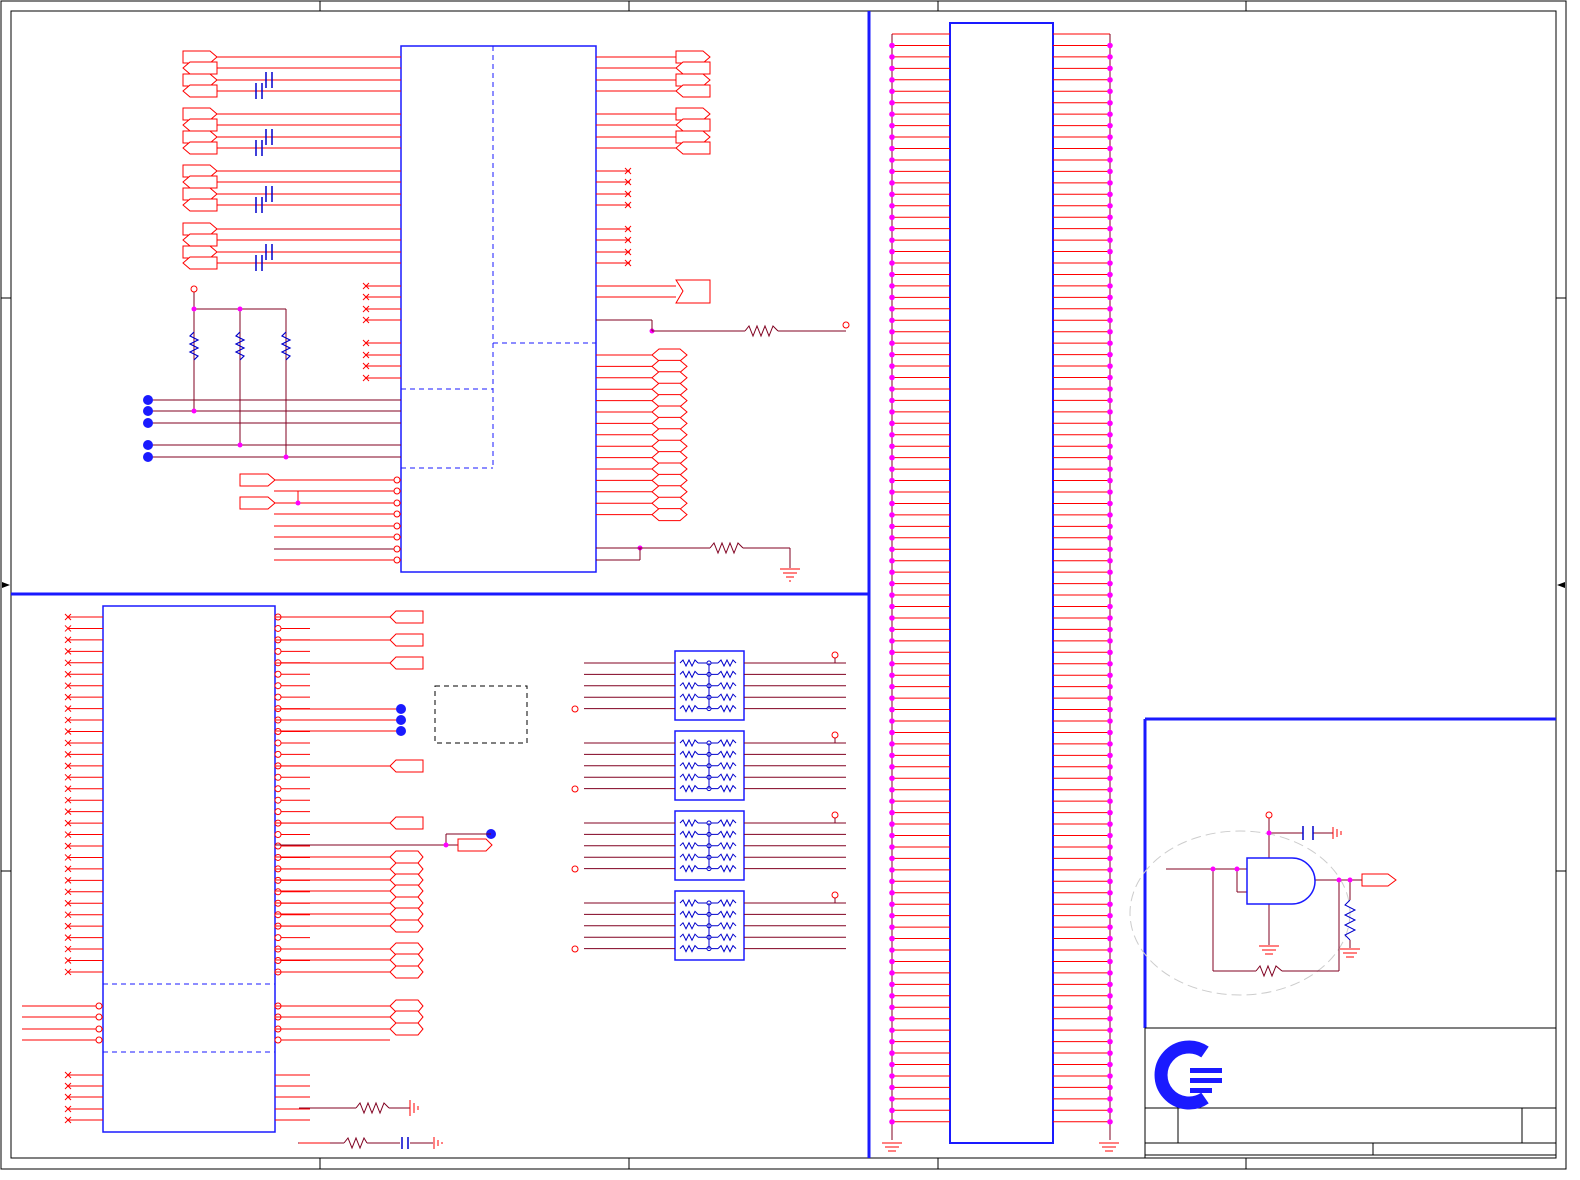 This screenshot has height=1180, width=1580. I want to click on offpage-connector-icon, so click(148, 428).